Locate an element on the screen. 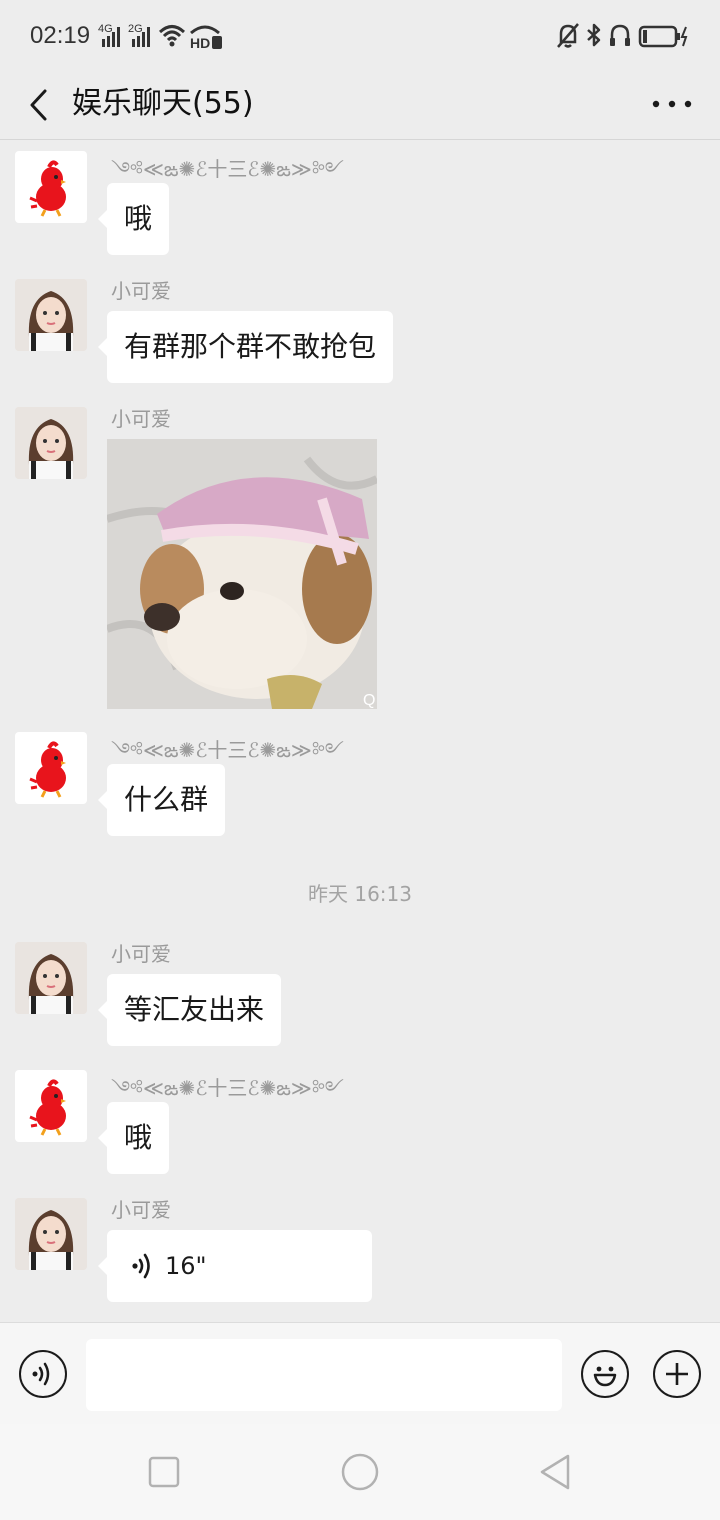 The width and height of the screenshot is (720, 1520). recent-apps-icon is located at coordinates (164, 1472).